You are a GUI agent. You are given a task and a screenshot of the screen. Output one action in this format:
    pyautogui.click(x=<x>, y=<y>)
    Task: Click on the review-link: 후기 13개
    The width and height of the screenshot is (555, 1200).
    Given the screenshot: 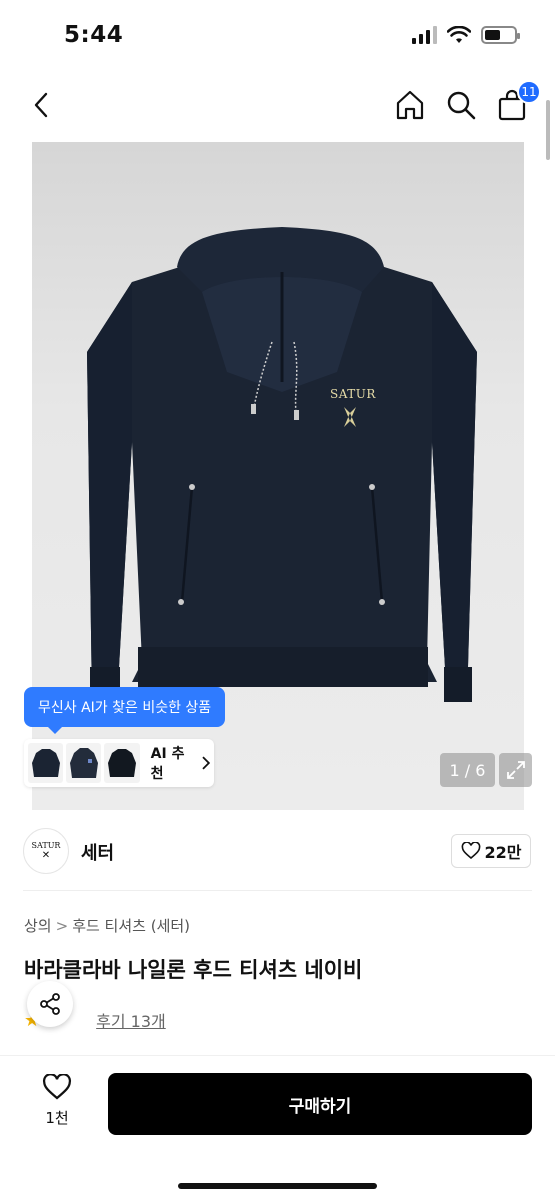 What is the action you would take?
    pyautogui.click(x=131, y=1020)
    